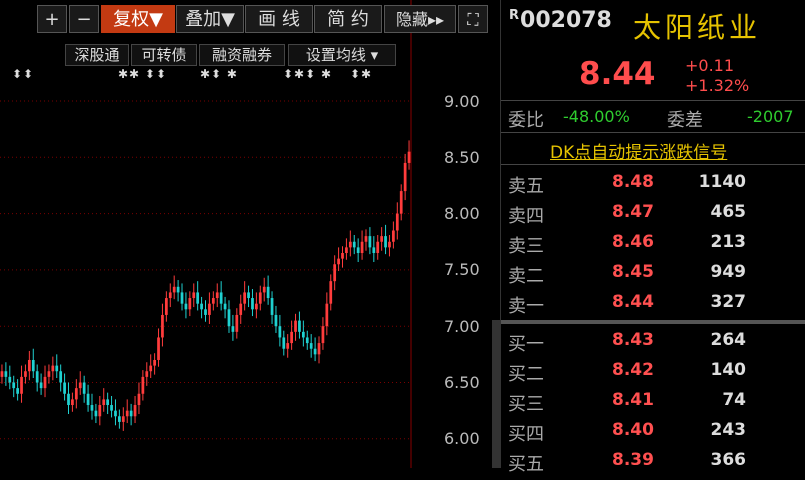 This screenshot has height=480, width=805. I want to click on y-tick-label: 7.50, so click(462, 269).